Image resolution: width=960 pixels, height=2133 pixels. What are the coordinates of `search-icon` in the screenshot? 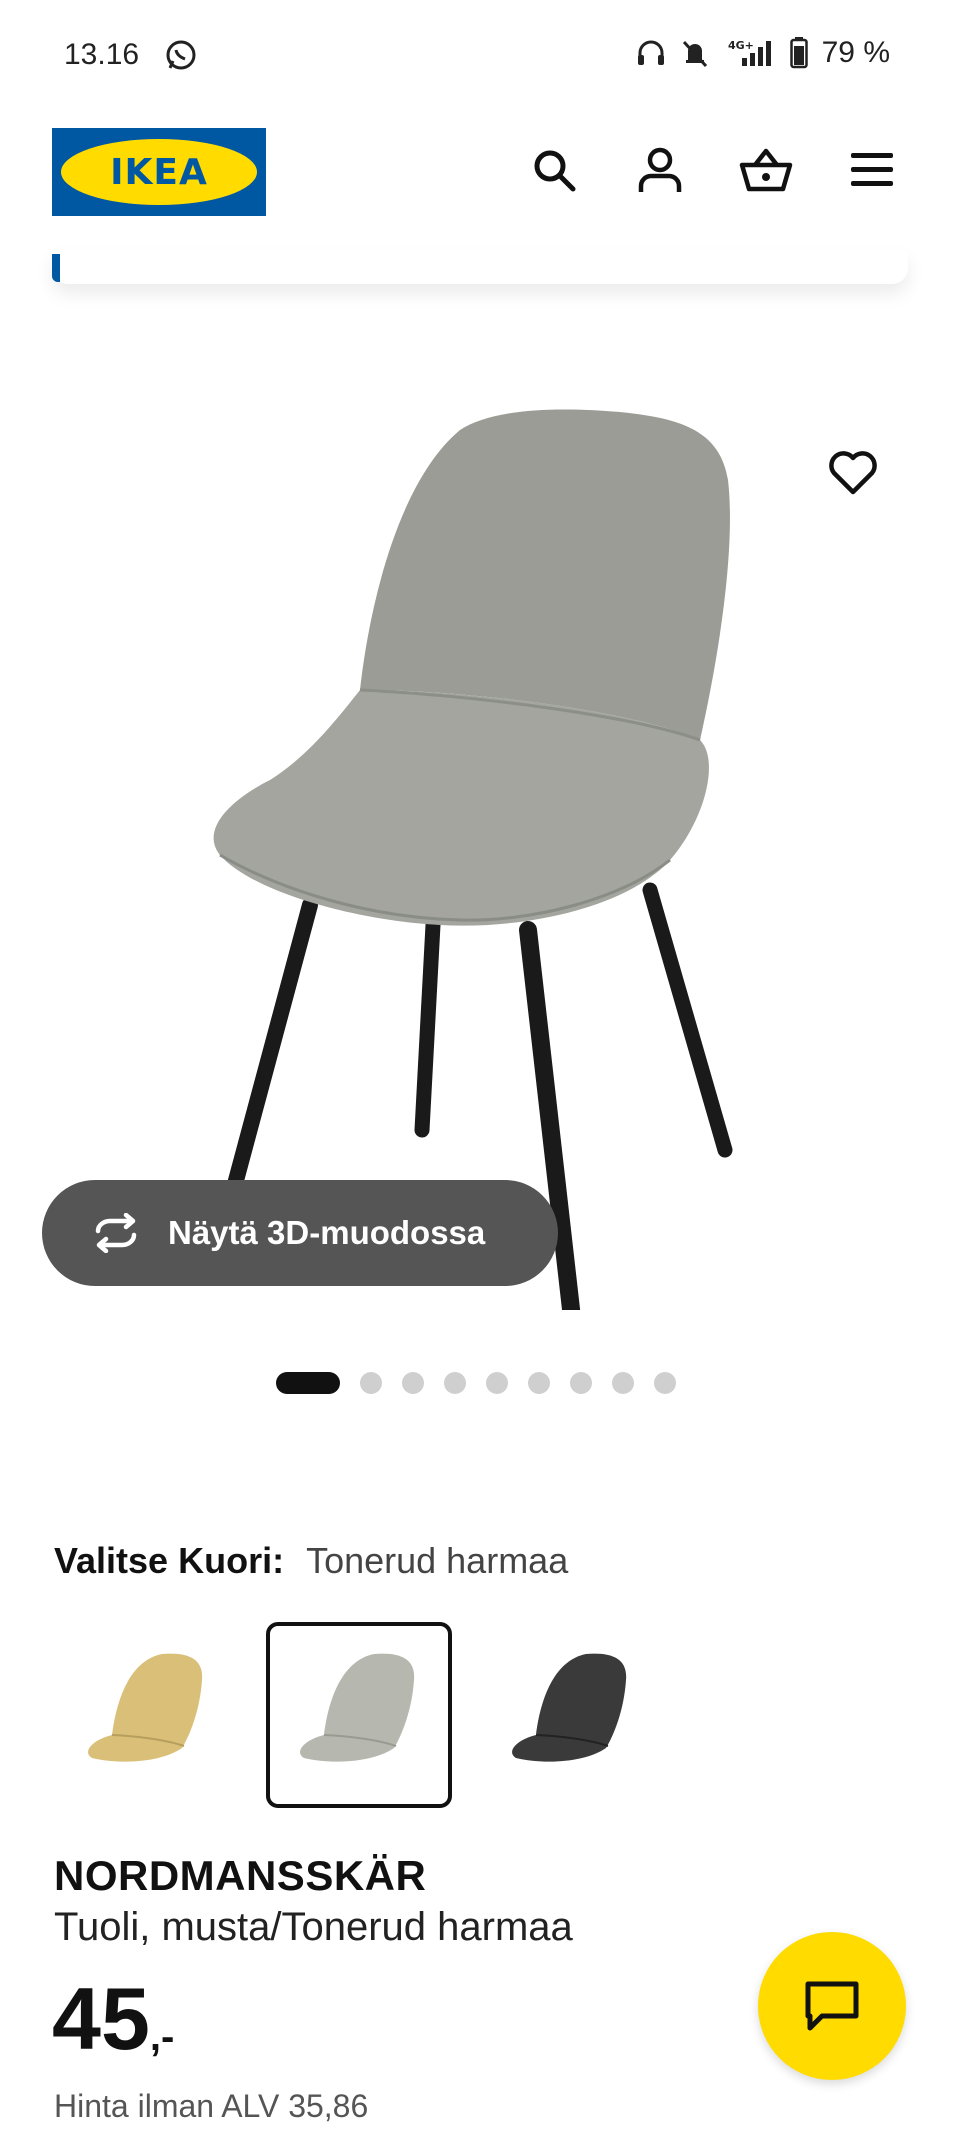 It's located at (555, 171).